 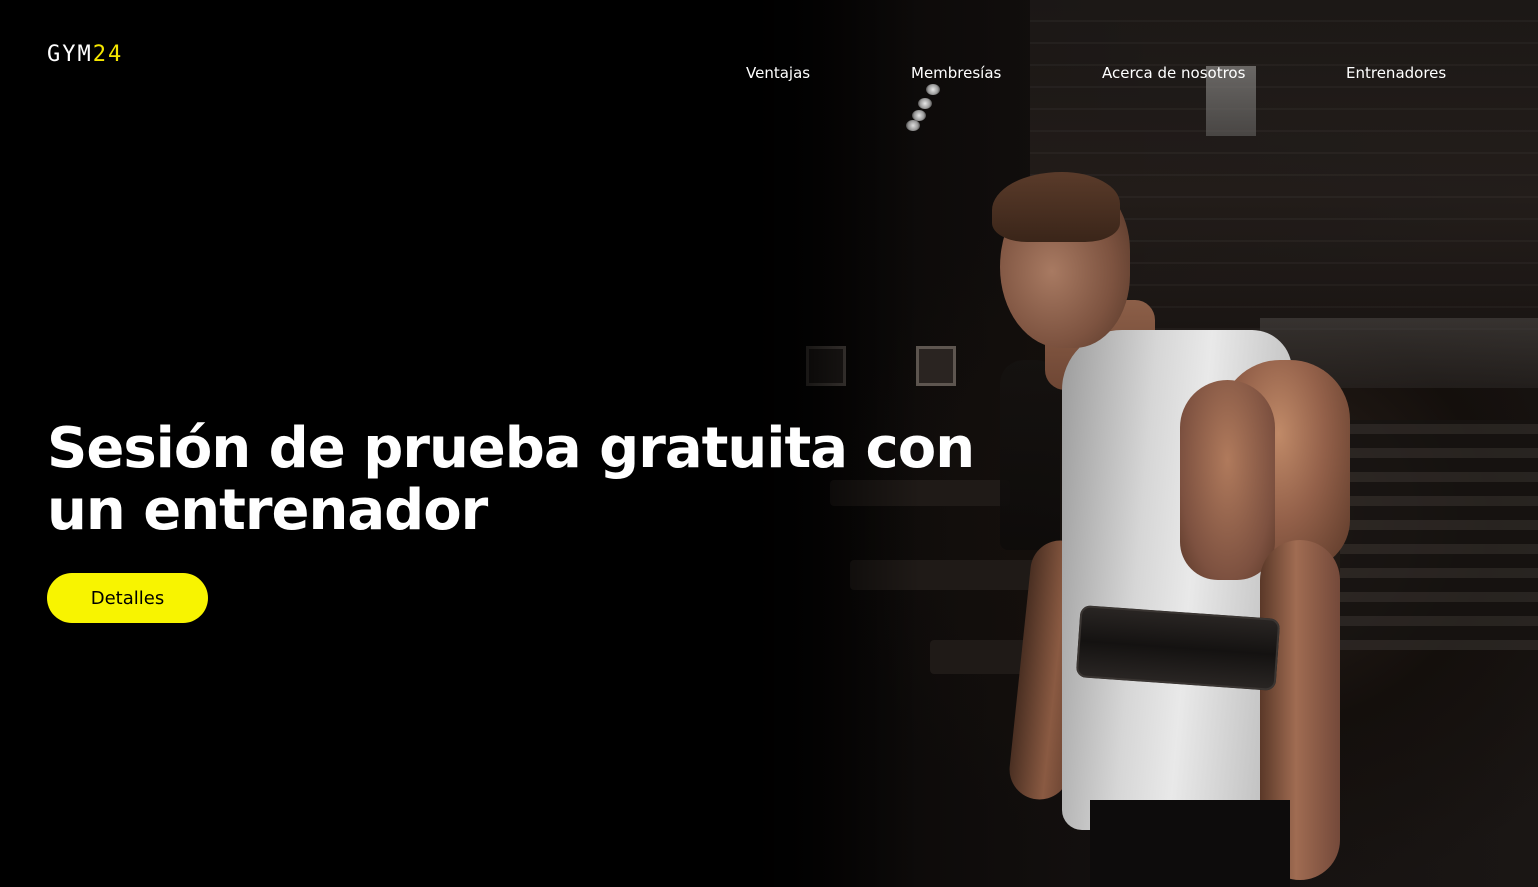 I want to click on wall-frame, so click(x=936, y=366).